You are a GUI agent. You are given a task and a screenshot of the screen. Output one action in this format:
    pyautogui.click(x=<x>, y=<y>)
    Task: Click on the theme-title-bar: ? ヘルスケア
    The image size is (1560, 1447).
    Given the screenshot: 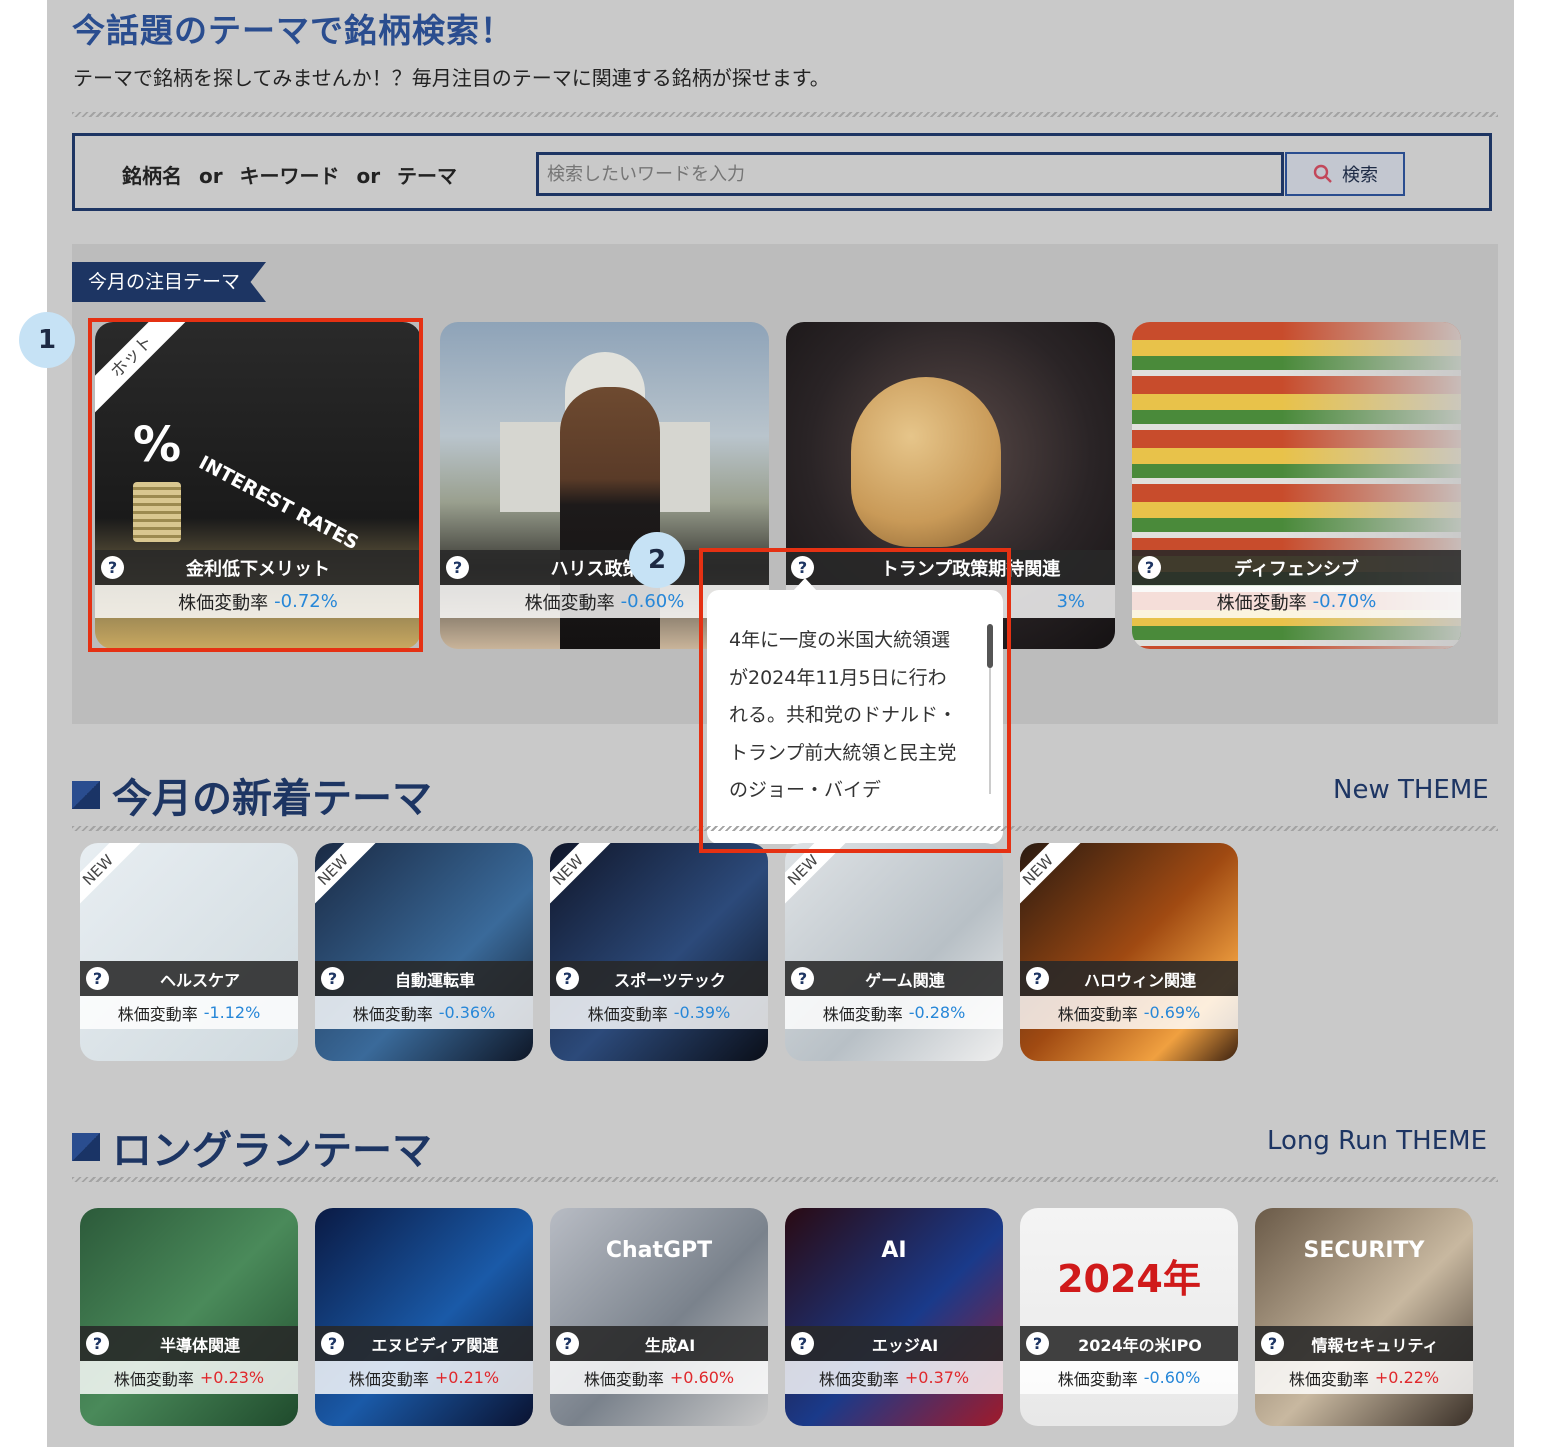 What is the action you would take?
    pyautogui.click(x=189, y=978)
    